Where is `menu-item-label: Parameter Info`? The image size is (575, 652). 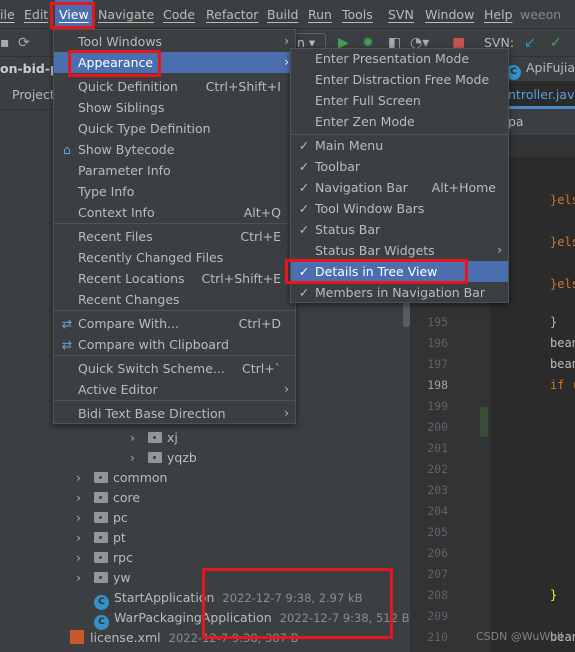 menu-item-label: Parameter Info is located at coordinates (124, 170).